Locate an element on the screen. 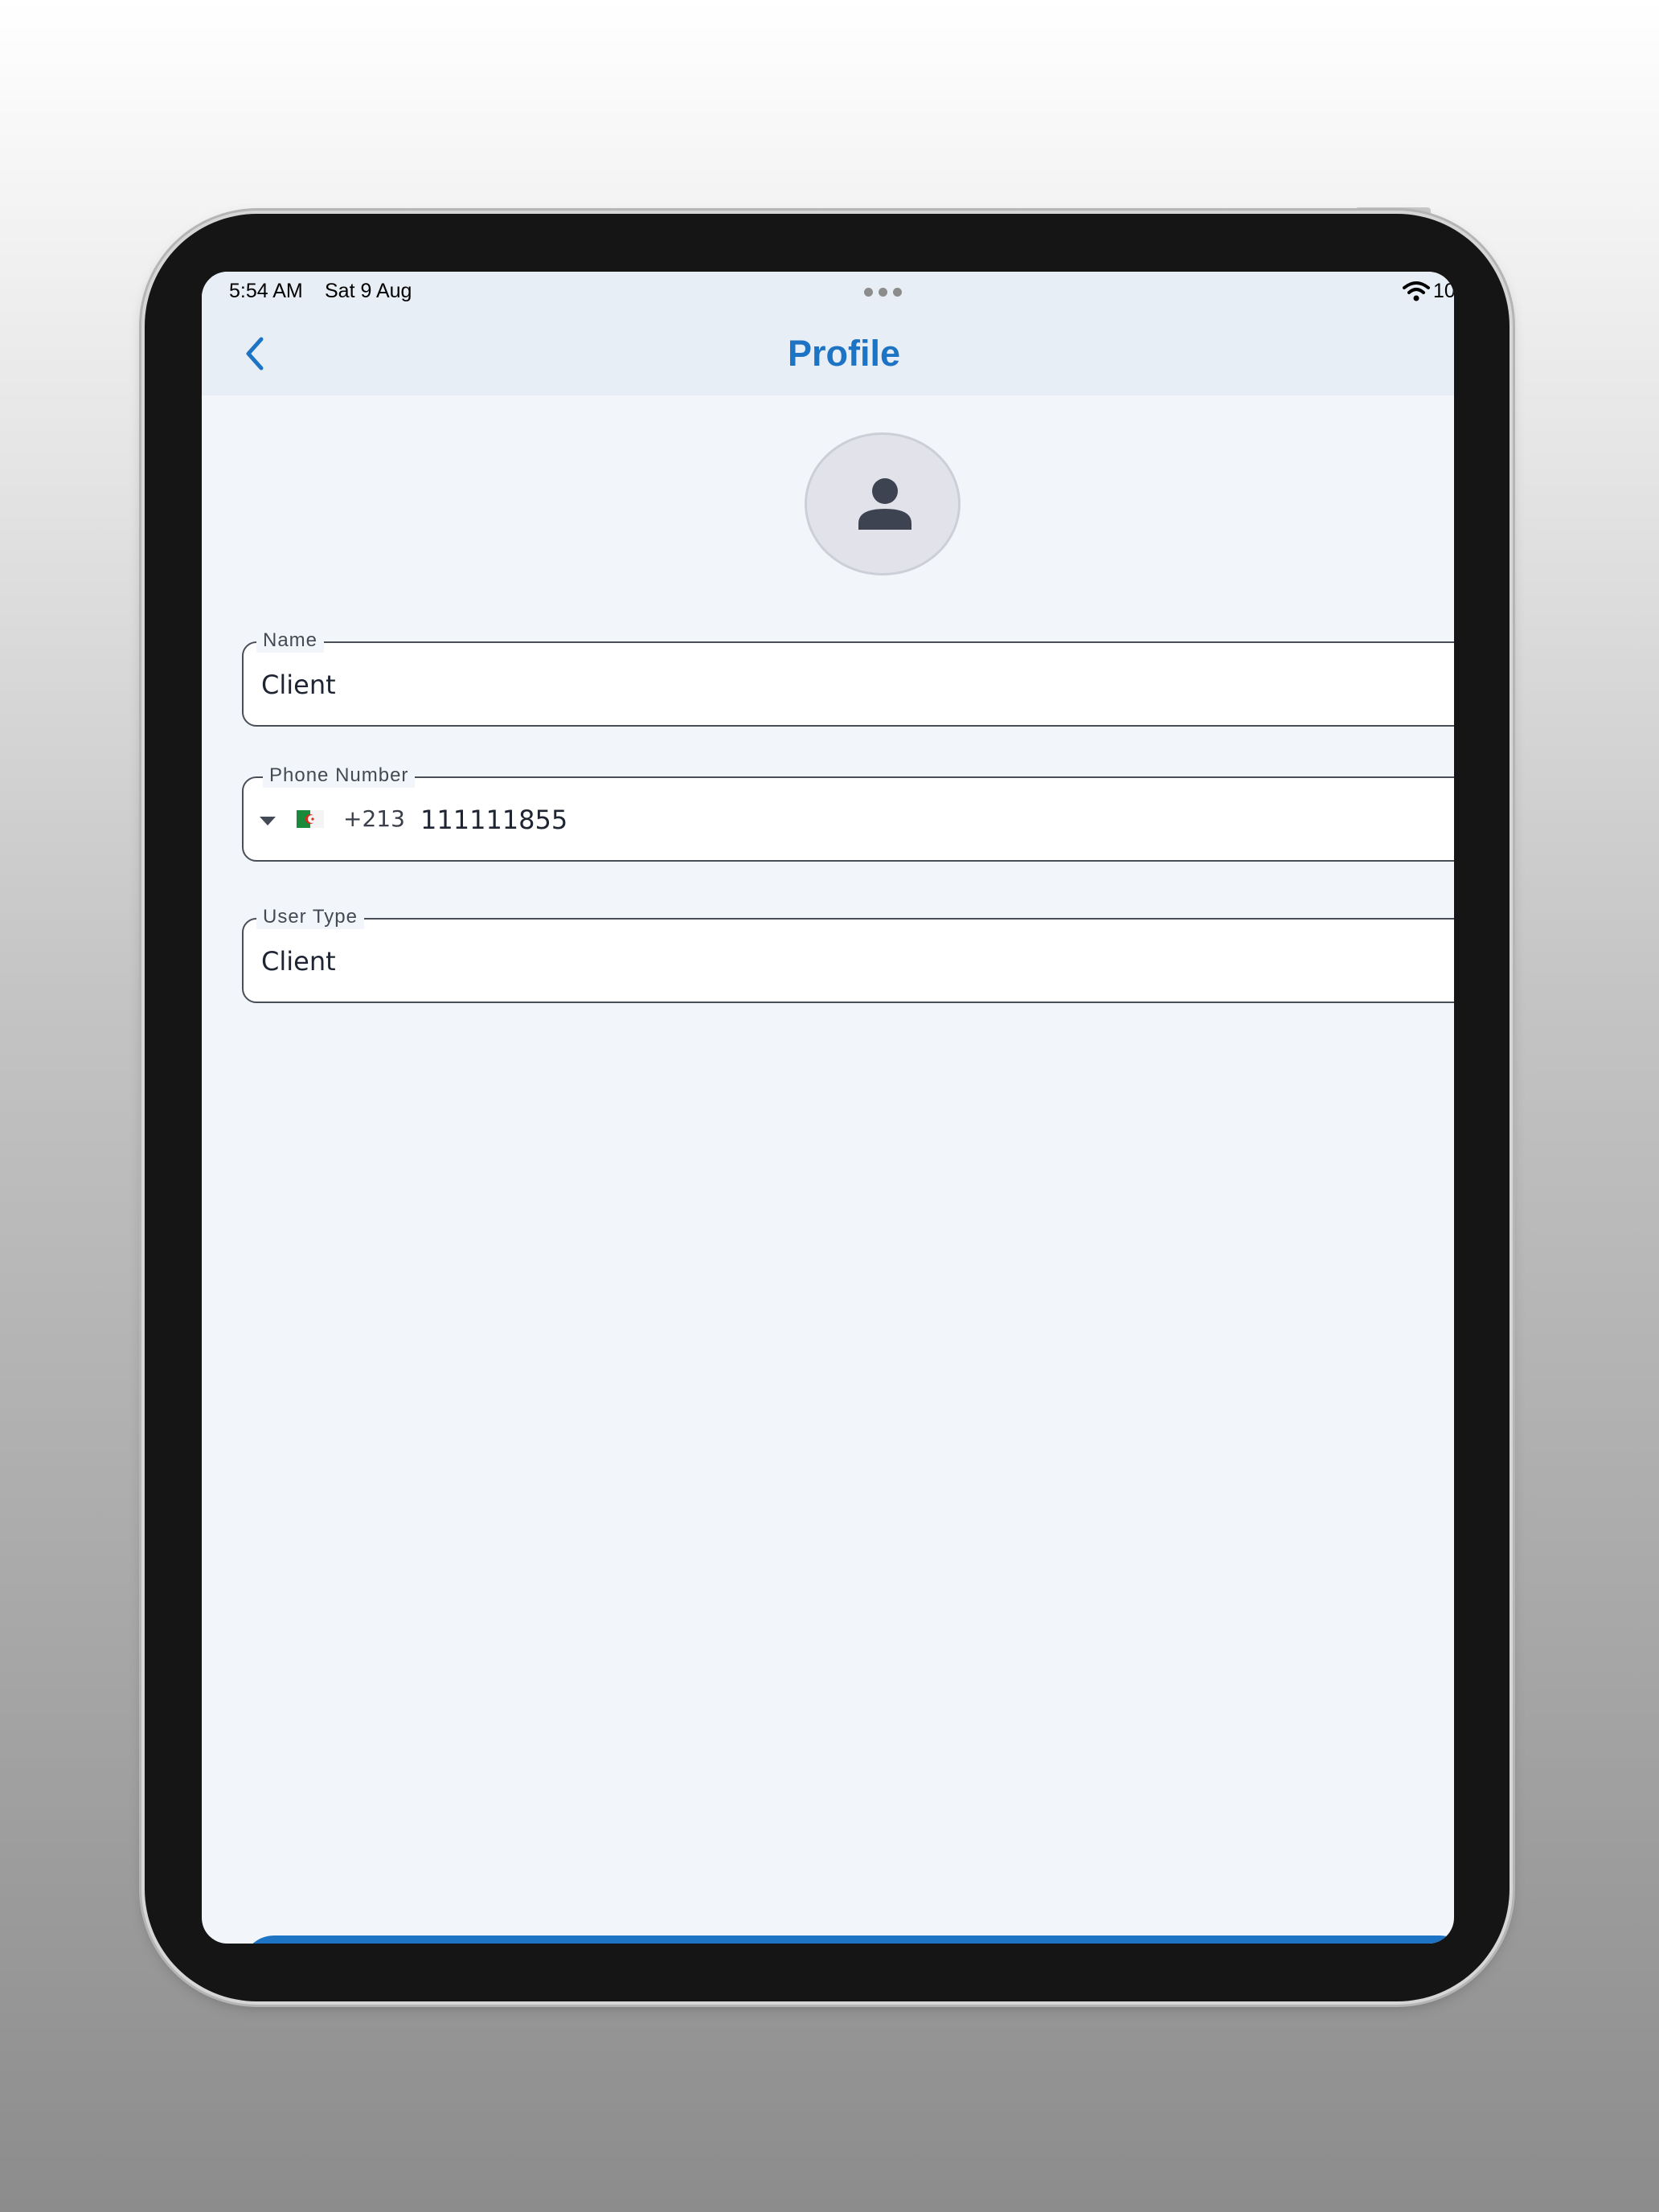  back-button is located at coordinates (256, 353).